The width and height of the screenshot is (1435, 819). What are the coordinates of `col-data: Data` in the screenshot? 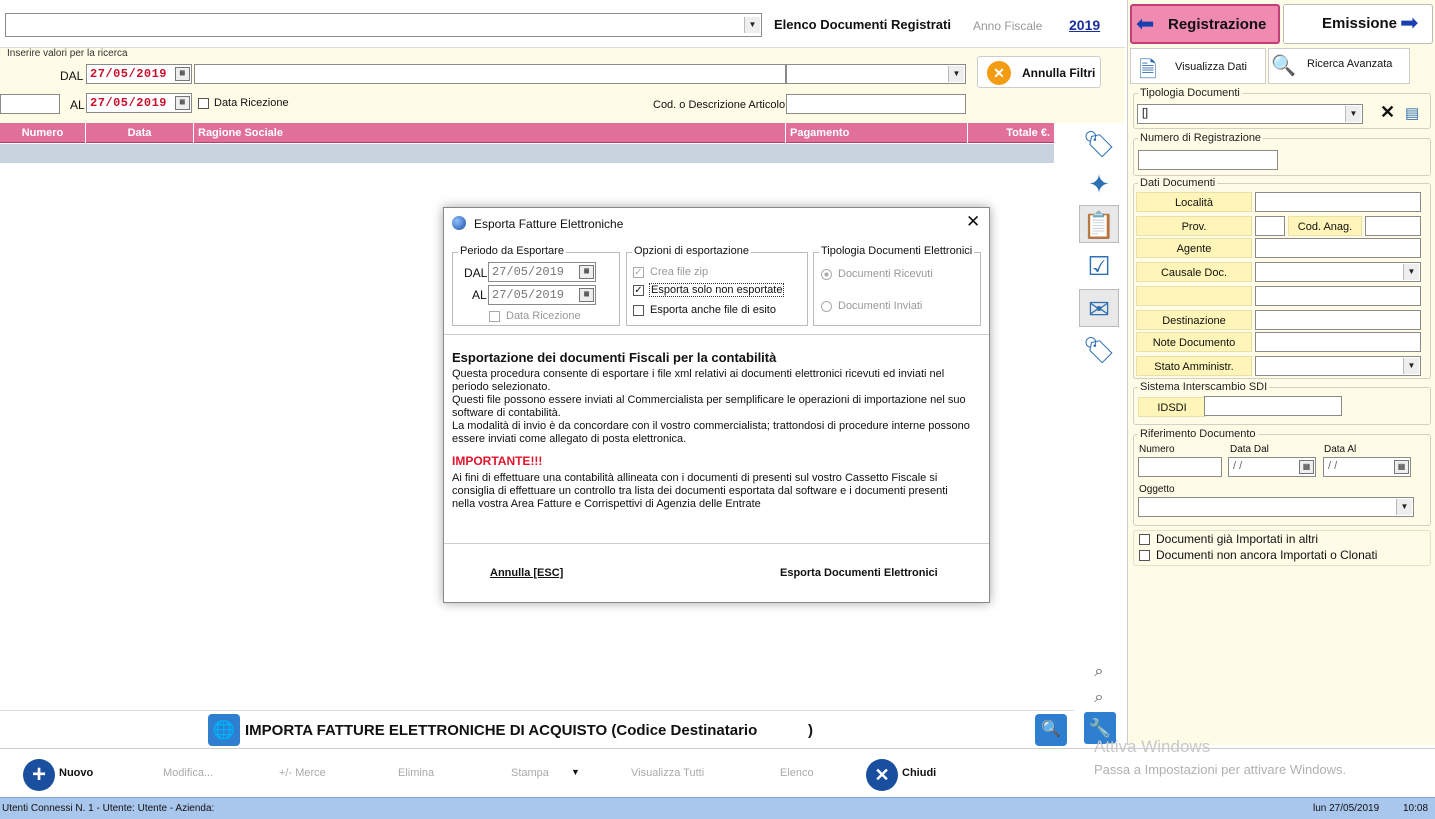 It's located at (140, 133).